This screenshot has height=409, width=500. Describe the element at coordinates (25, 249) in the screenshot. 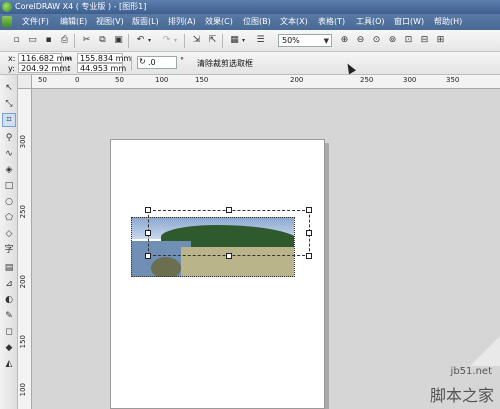

I see `vertical-ruler: 300 250 200 150 100` at that location.